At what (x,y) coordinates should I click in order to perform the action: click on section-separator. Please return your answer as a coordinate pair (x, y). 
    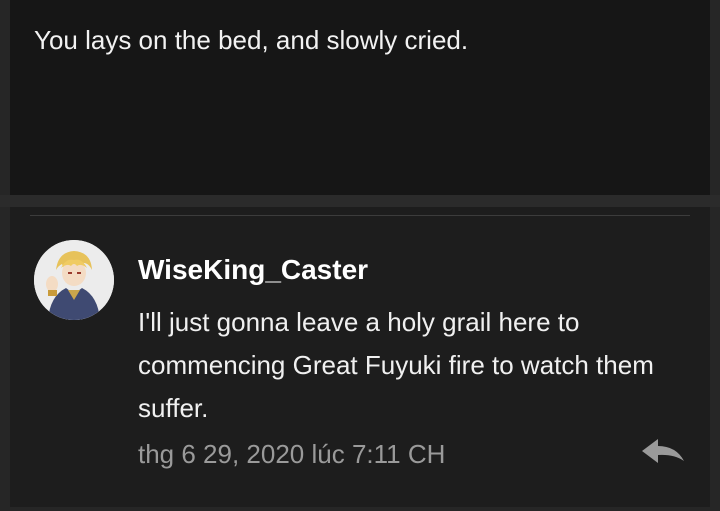
    Looking at the image, I should click on (360, 201).